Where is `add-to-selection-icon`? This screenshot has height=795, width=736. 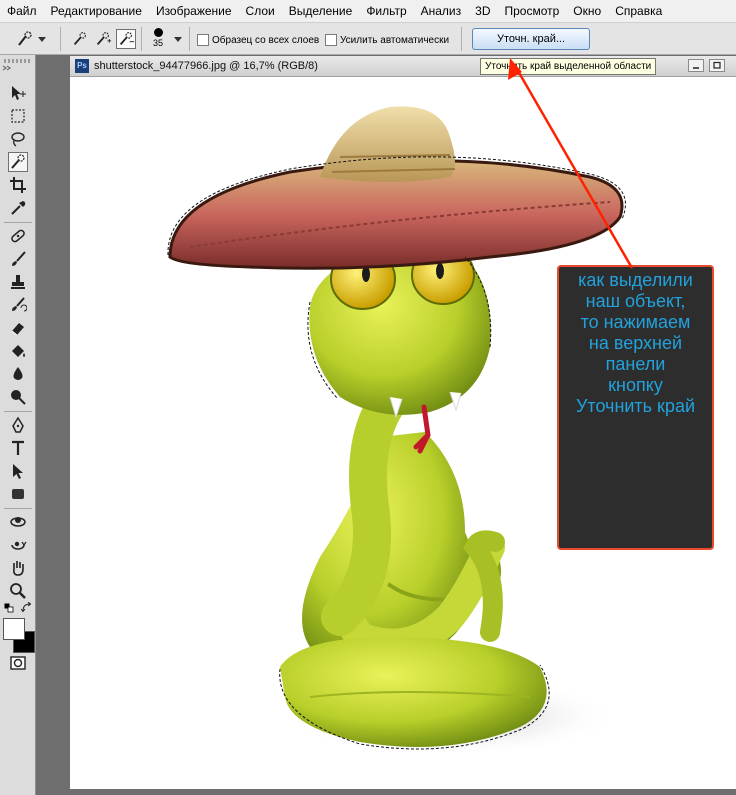
add-to-selection-icon is located at coordinates (104, 38).